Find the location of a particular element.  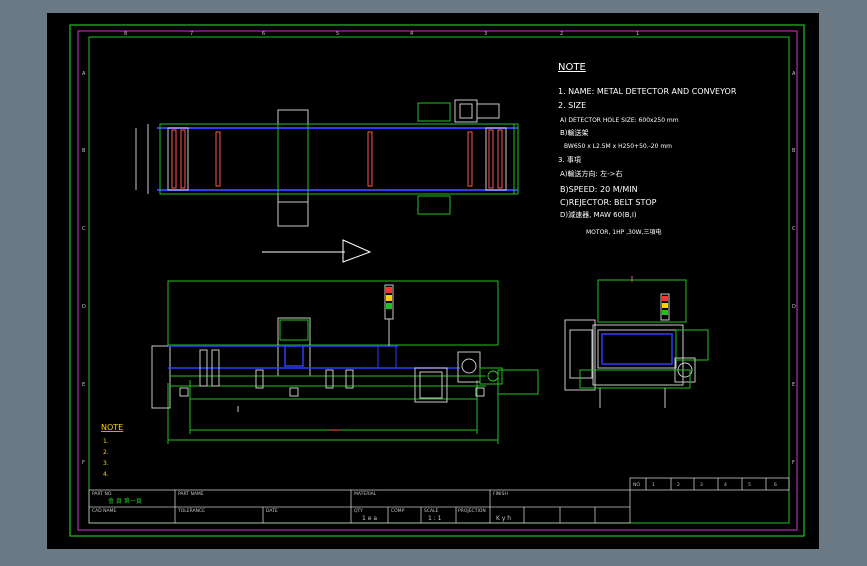

scale-value: 1 is located at coordinates (435, 518).